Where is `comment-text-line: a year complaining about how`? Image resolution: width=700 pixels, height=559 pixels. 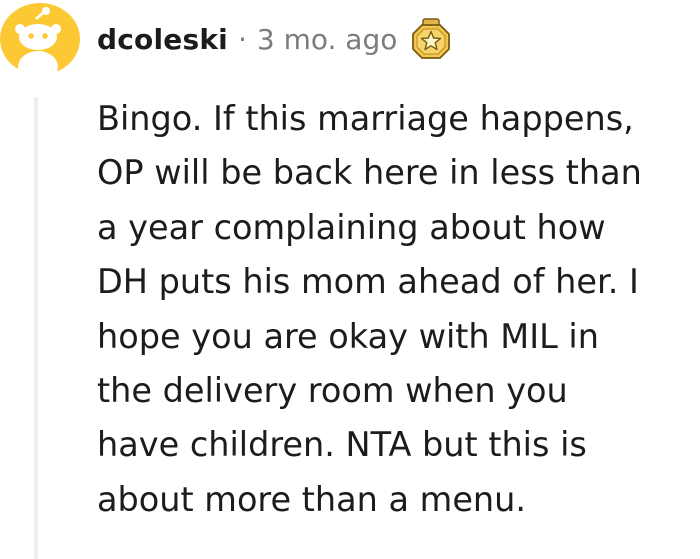
comment-text-line: a year complaining about how is located at coordinates (351, 227).